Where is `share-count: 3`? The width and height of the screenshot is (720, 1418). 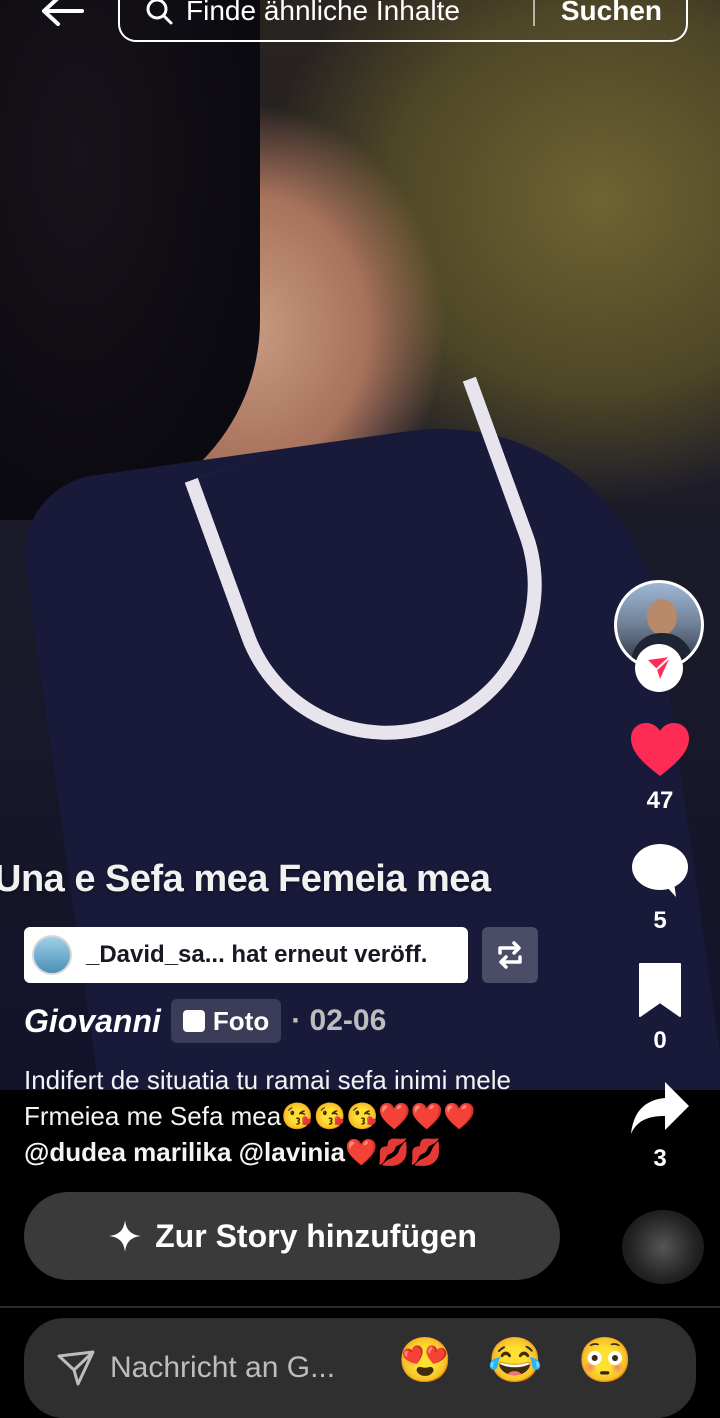 share-count: 3 is located at coordinates (660, 1158).